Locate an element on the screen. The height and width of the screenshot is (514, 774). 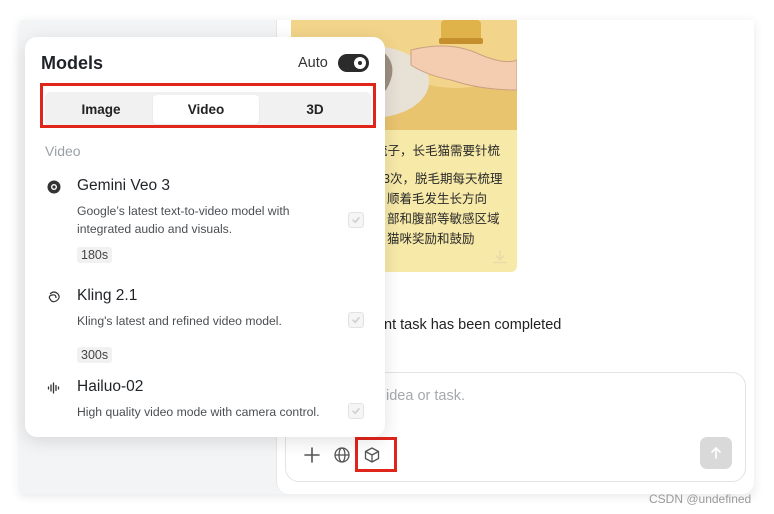
task-status-text: nt task has been completed is located at coordinates (473, 325).